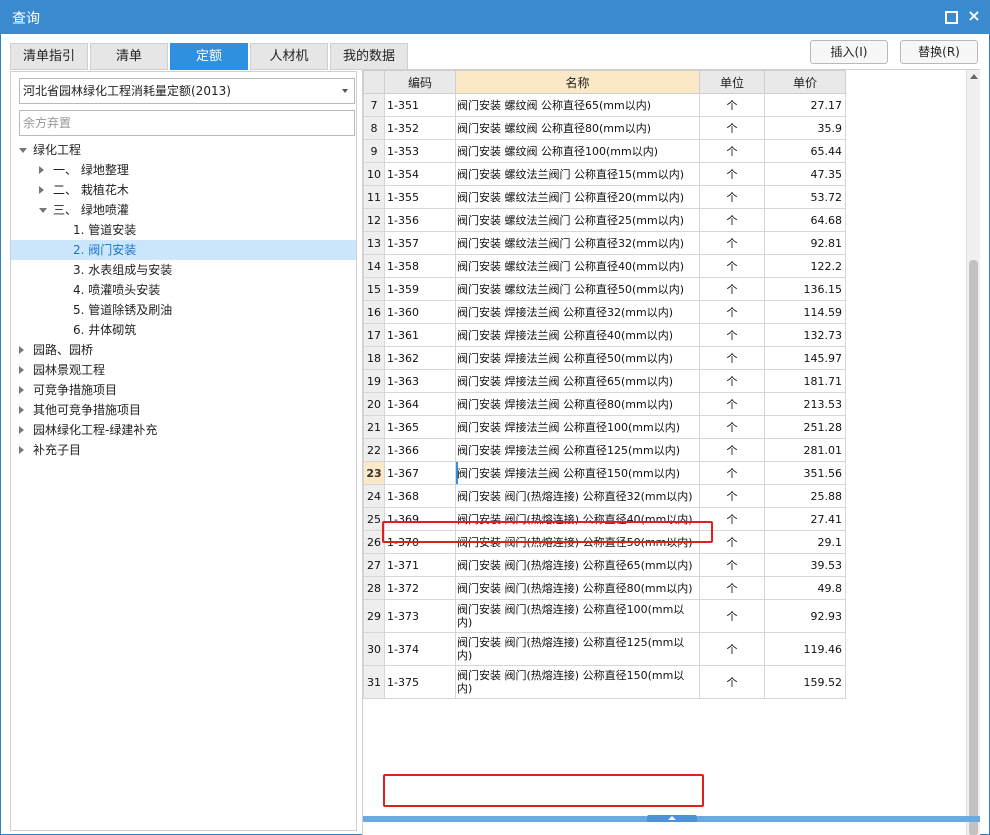 The width and height of the screenshot is (990, 835). I want to click on code-cell: 1-365, so click(420, 427).